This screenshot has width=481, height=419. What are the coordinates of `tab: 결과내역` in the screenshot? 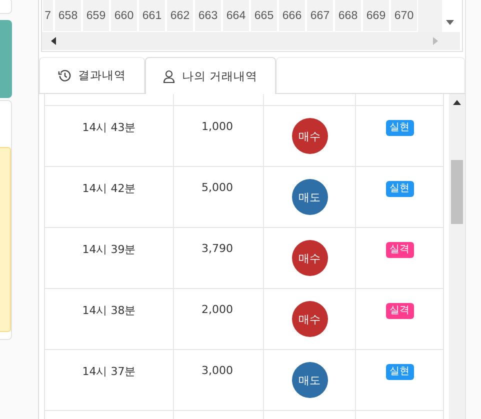 It's located at (92, 75).